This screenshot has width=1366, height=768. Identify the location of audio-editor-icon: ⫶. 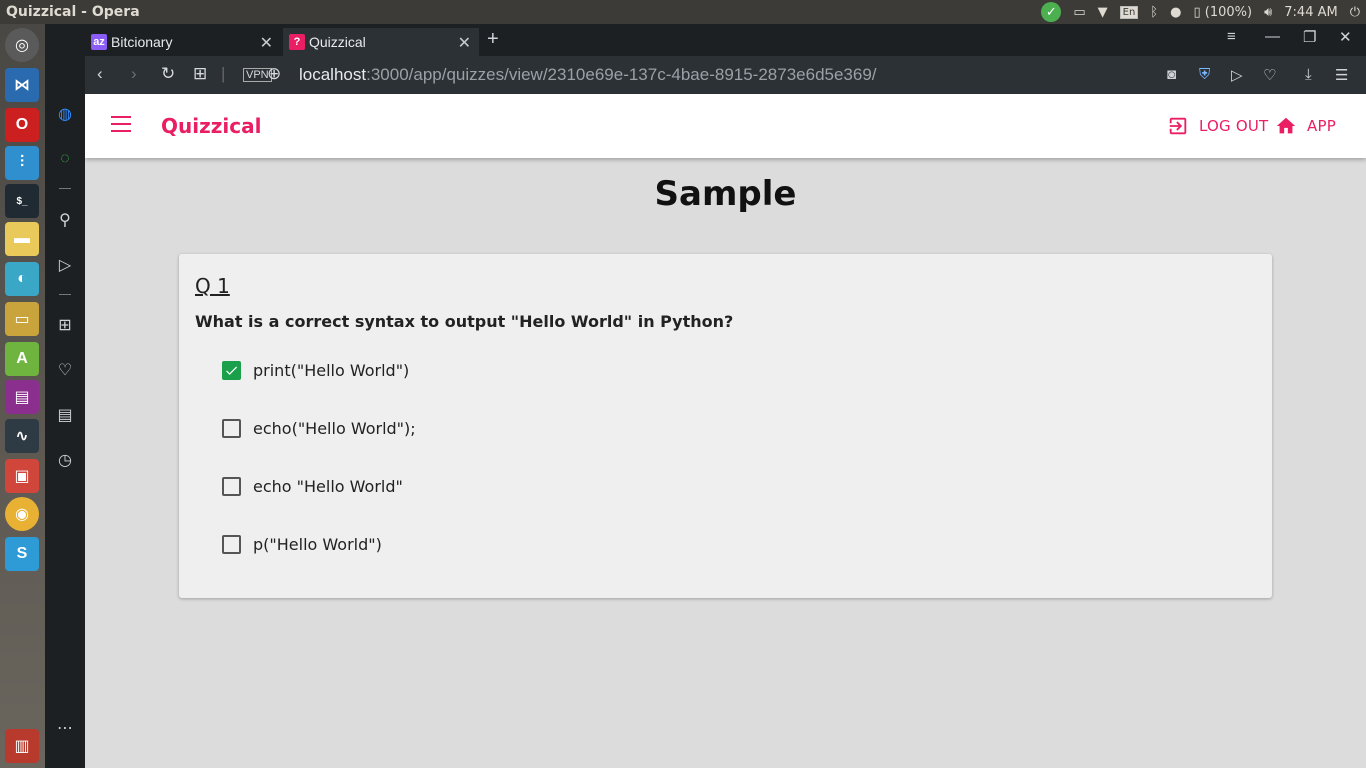
(22, 163).